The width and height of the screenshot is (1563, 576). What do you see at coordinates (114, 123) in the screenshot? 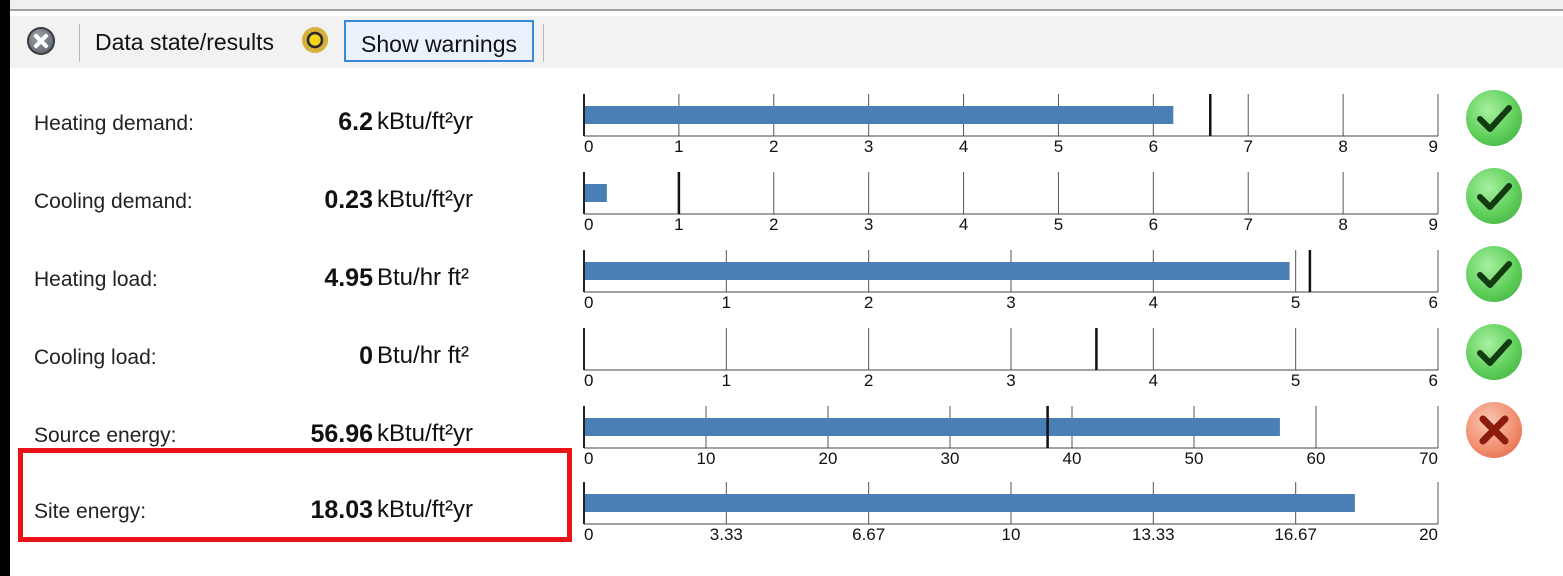
I see `metric-label: Heating demand:` at bounding box center [114, 123].